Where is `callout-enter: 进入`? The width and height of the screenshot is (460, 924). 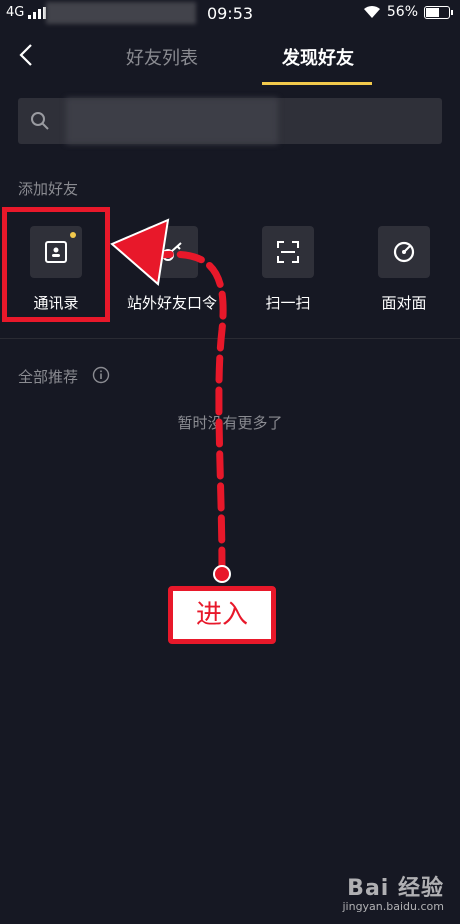 callout-enter: 进入 is located at coordinates (222, 615).